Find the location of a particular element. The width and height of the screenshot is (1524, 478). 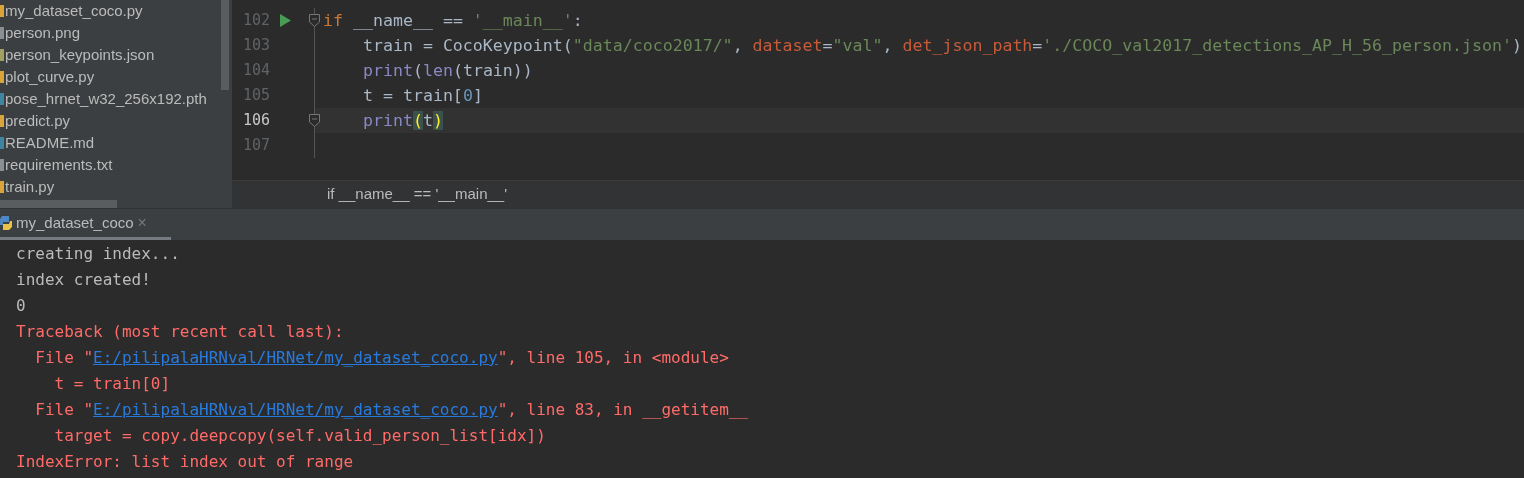

console-line: IndexError: list index out of range is located at coordinates (185, 462).